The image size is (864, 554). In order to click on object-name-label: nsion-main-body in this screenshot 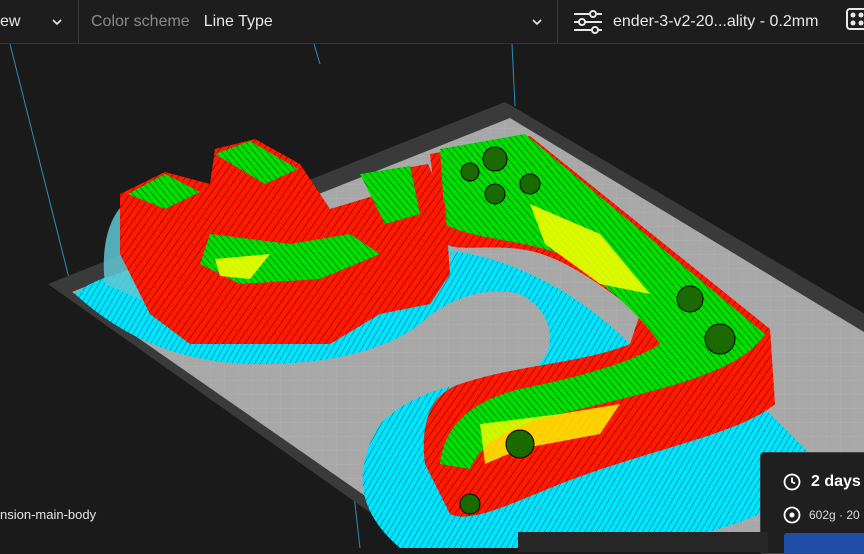, I will do `click(48, 514)`.